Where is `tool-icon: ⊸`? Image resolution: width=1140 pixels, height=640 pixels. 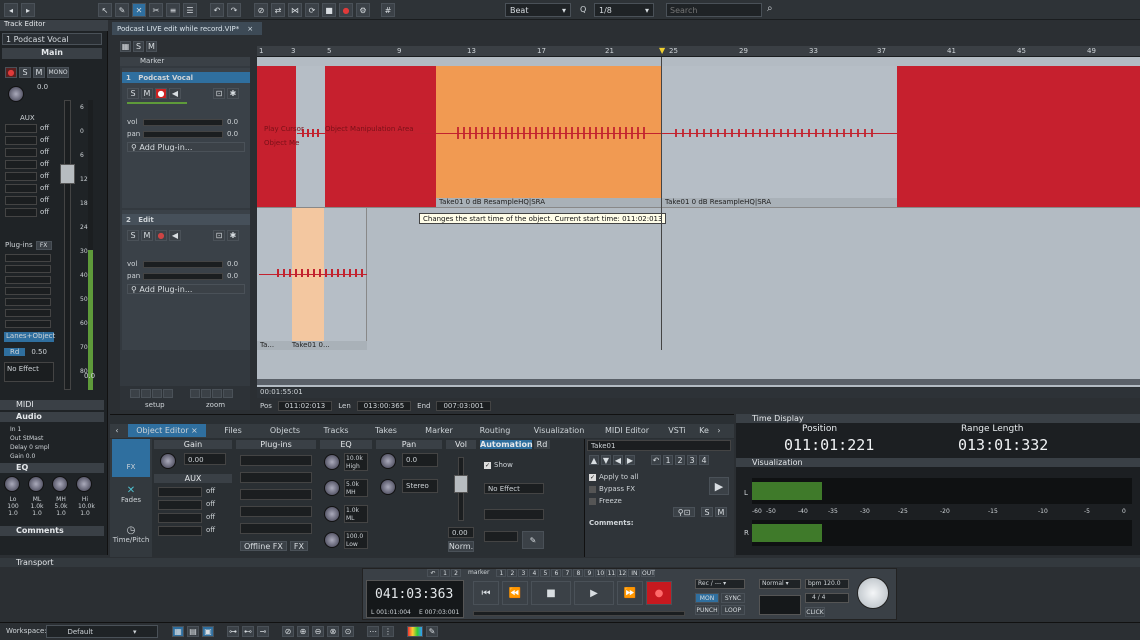 tool-icon: ⊸ is located at coordinates (263, 631).